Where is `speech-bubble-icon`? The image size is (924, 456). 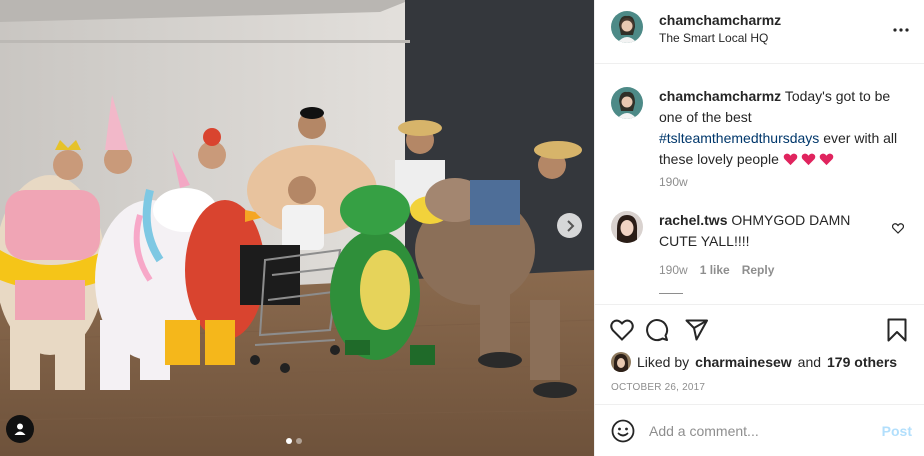 speech-bubble-icon is located at coordinates (657, 330).